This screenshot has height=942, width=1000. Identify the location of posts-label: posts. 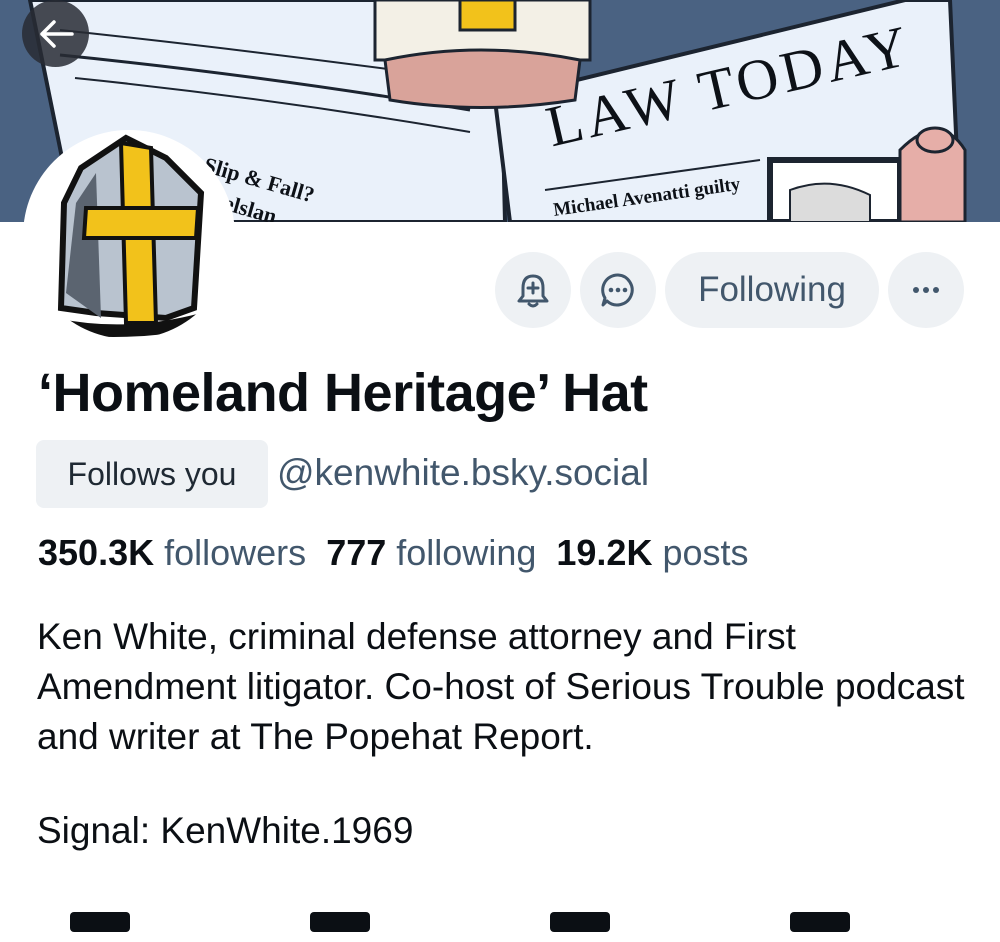
(705, 552).